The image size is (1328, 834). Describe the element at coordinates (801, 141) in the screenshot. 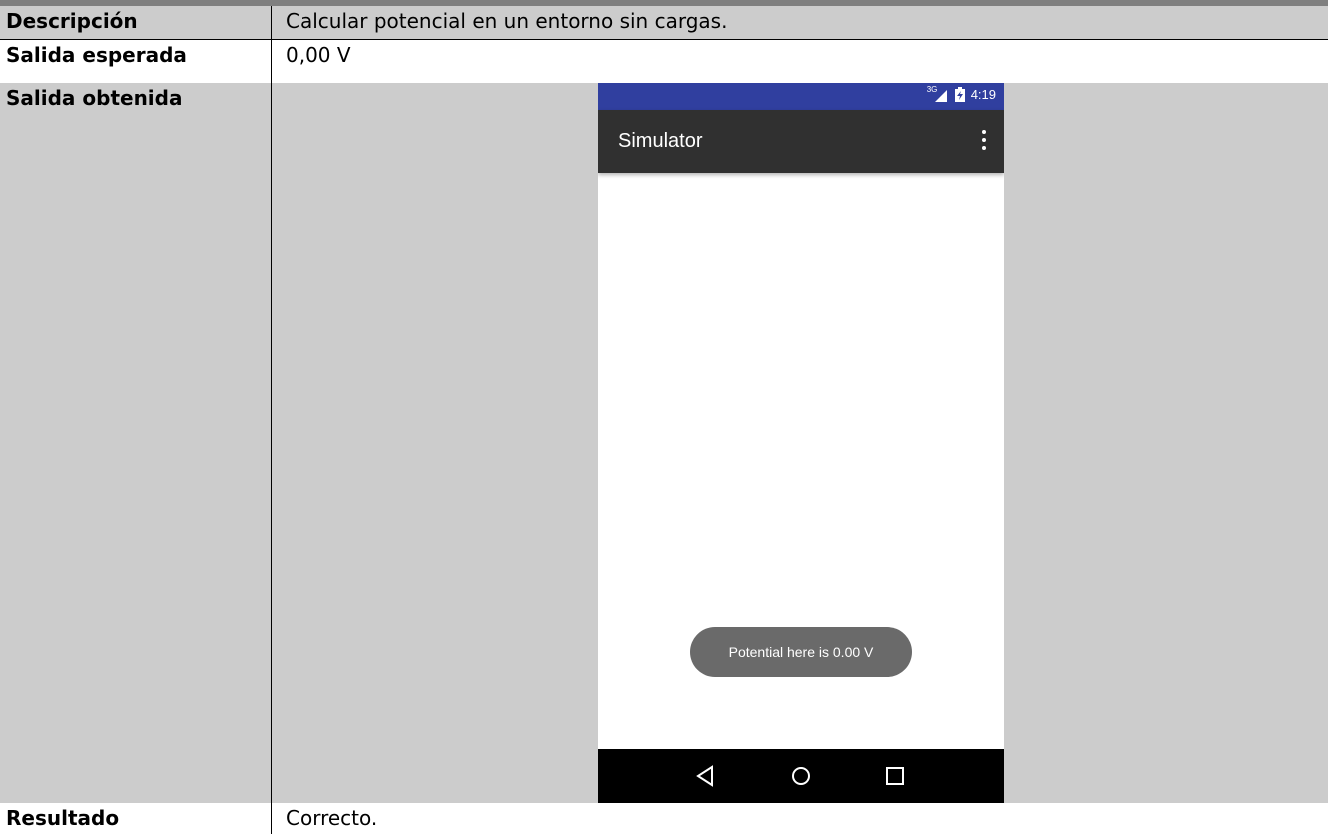

I see `app-bar: Simulator` at that location.